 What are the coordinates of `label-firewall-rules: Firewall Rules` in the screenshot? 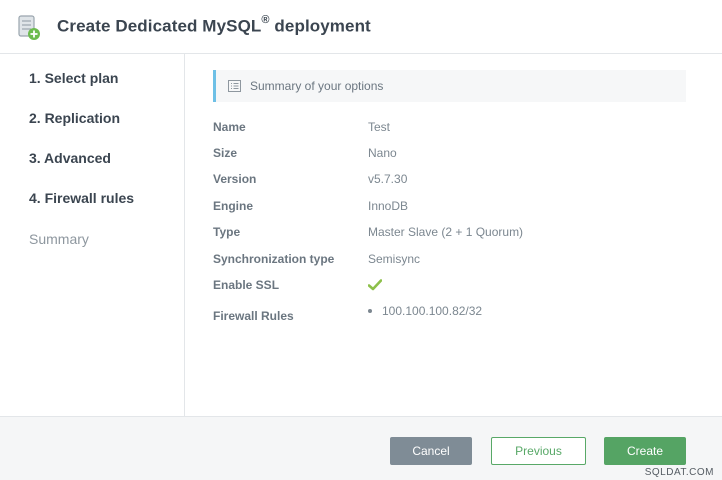 It's located at (253, 316).